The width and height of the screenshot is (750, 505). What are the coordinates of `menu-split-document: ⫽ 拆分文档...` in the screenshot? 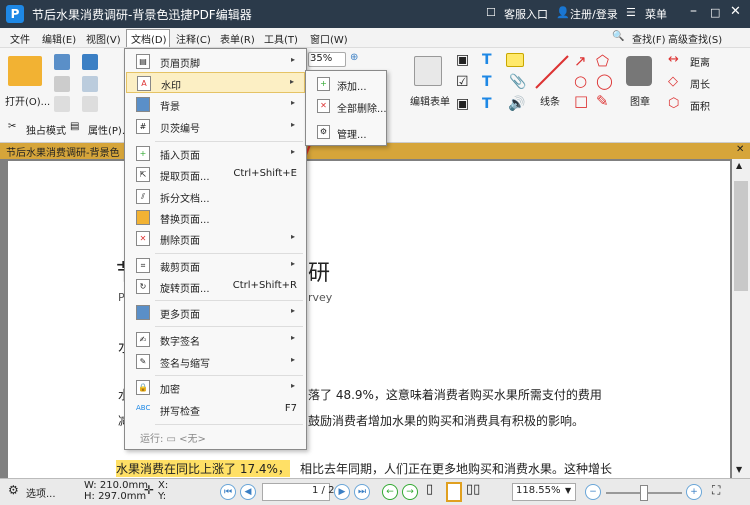 It's located at (215, 196).